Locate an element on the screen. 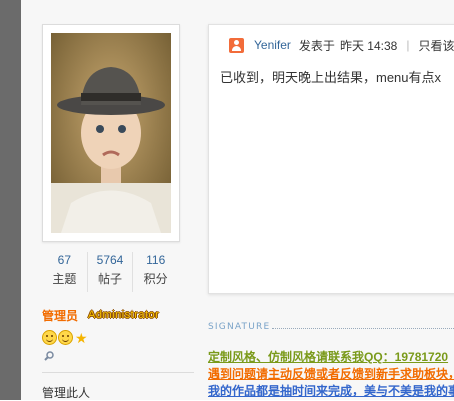 The height and width of the screenshot is (401, 454). role-title: Administrator is located at coordinates (124, 315).